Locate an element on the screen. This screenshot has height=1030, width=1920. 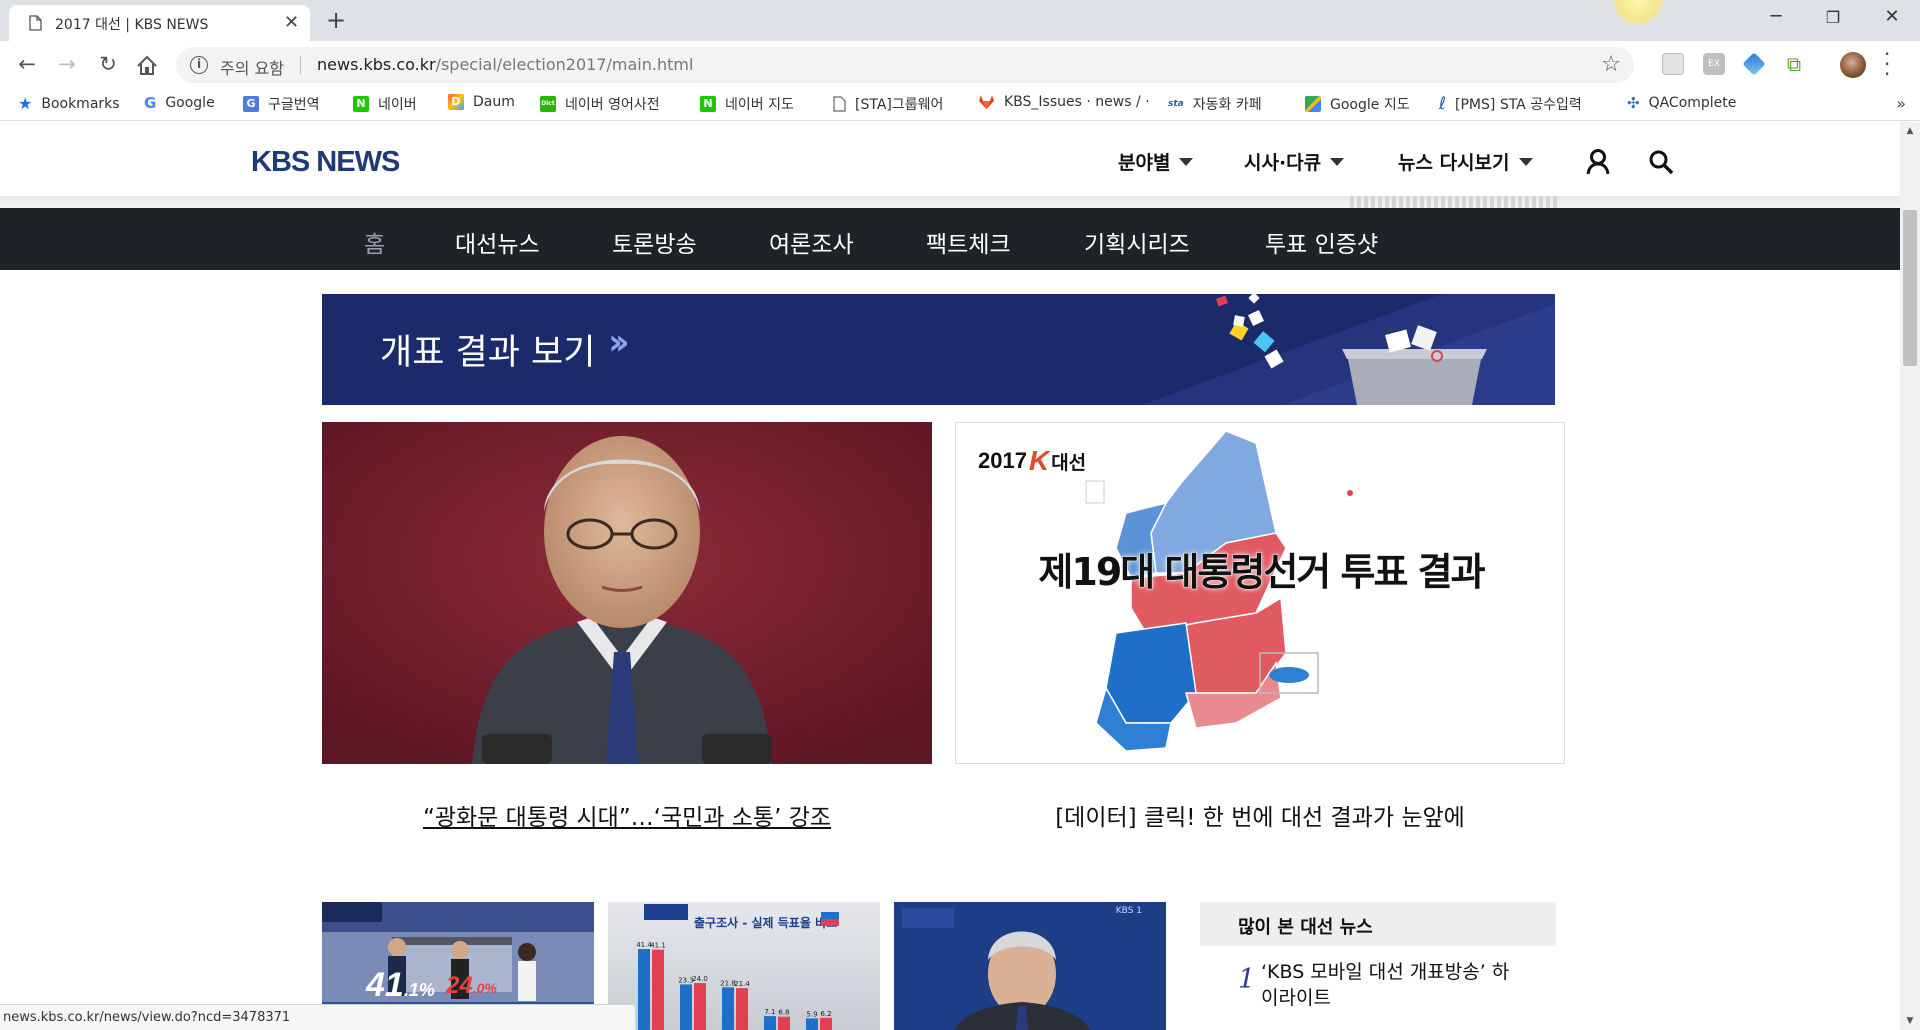
bookmark-qacomplete: ✣ QAComplete is located at coordinates (1681, 103).